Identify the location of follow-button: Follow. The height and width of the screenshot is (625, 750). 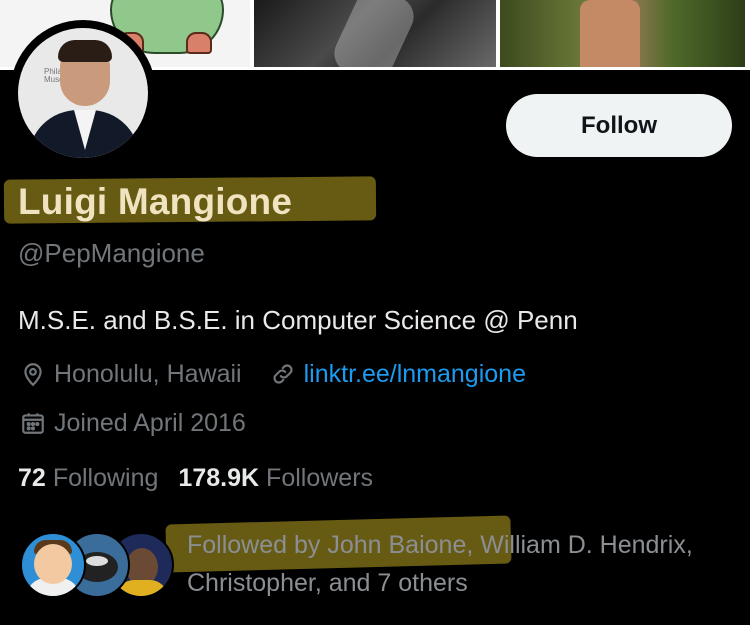
(619, 125).